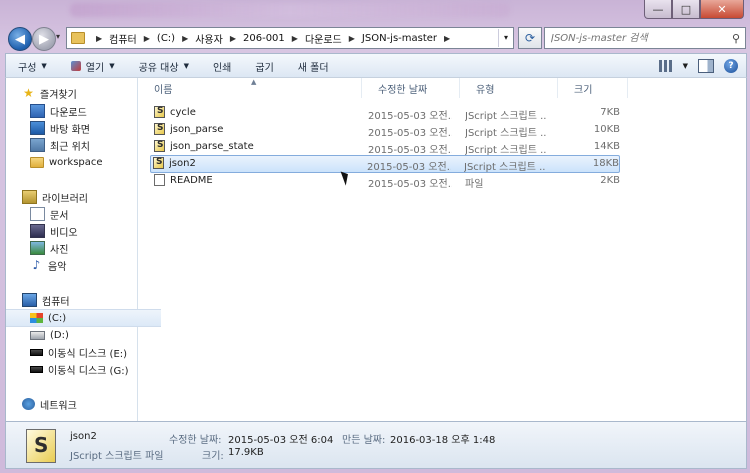 The width and height of the screenshot is (750, 473). I want to click on sidebar-item-label: 사진, so click(59, 250).